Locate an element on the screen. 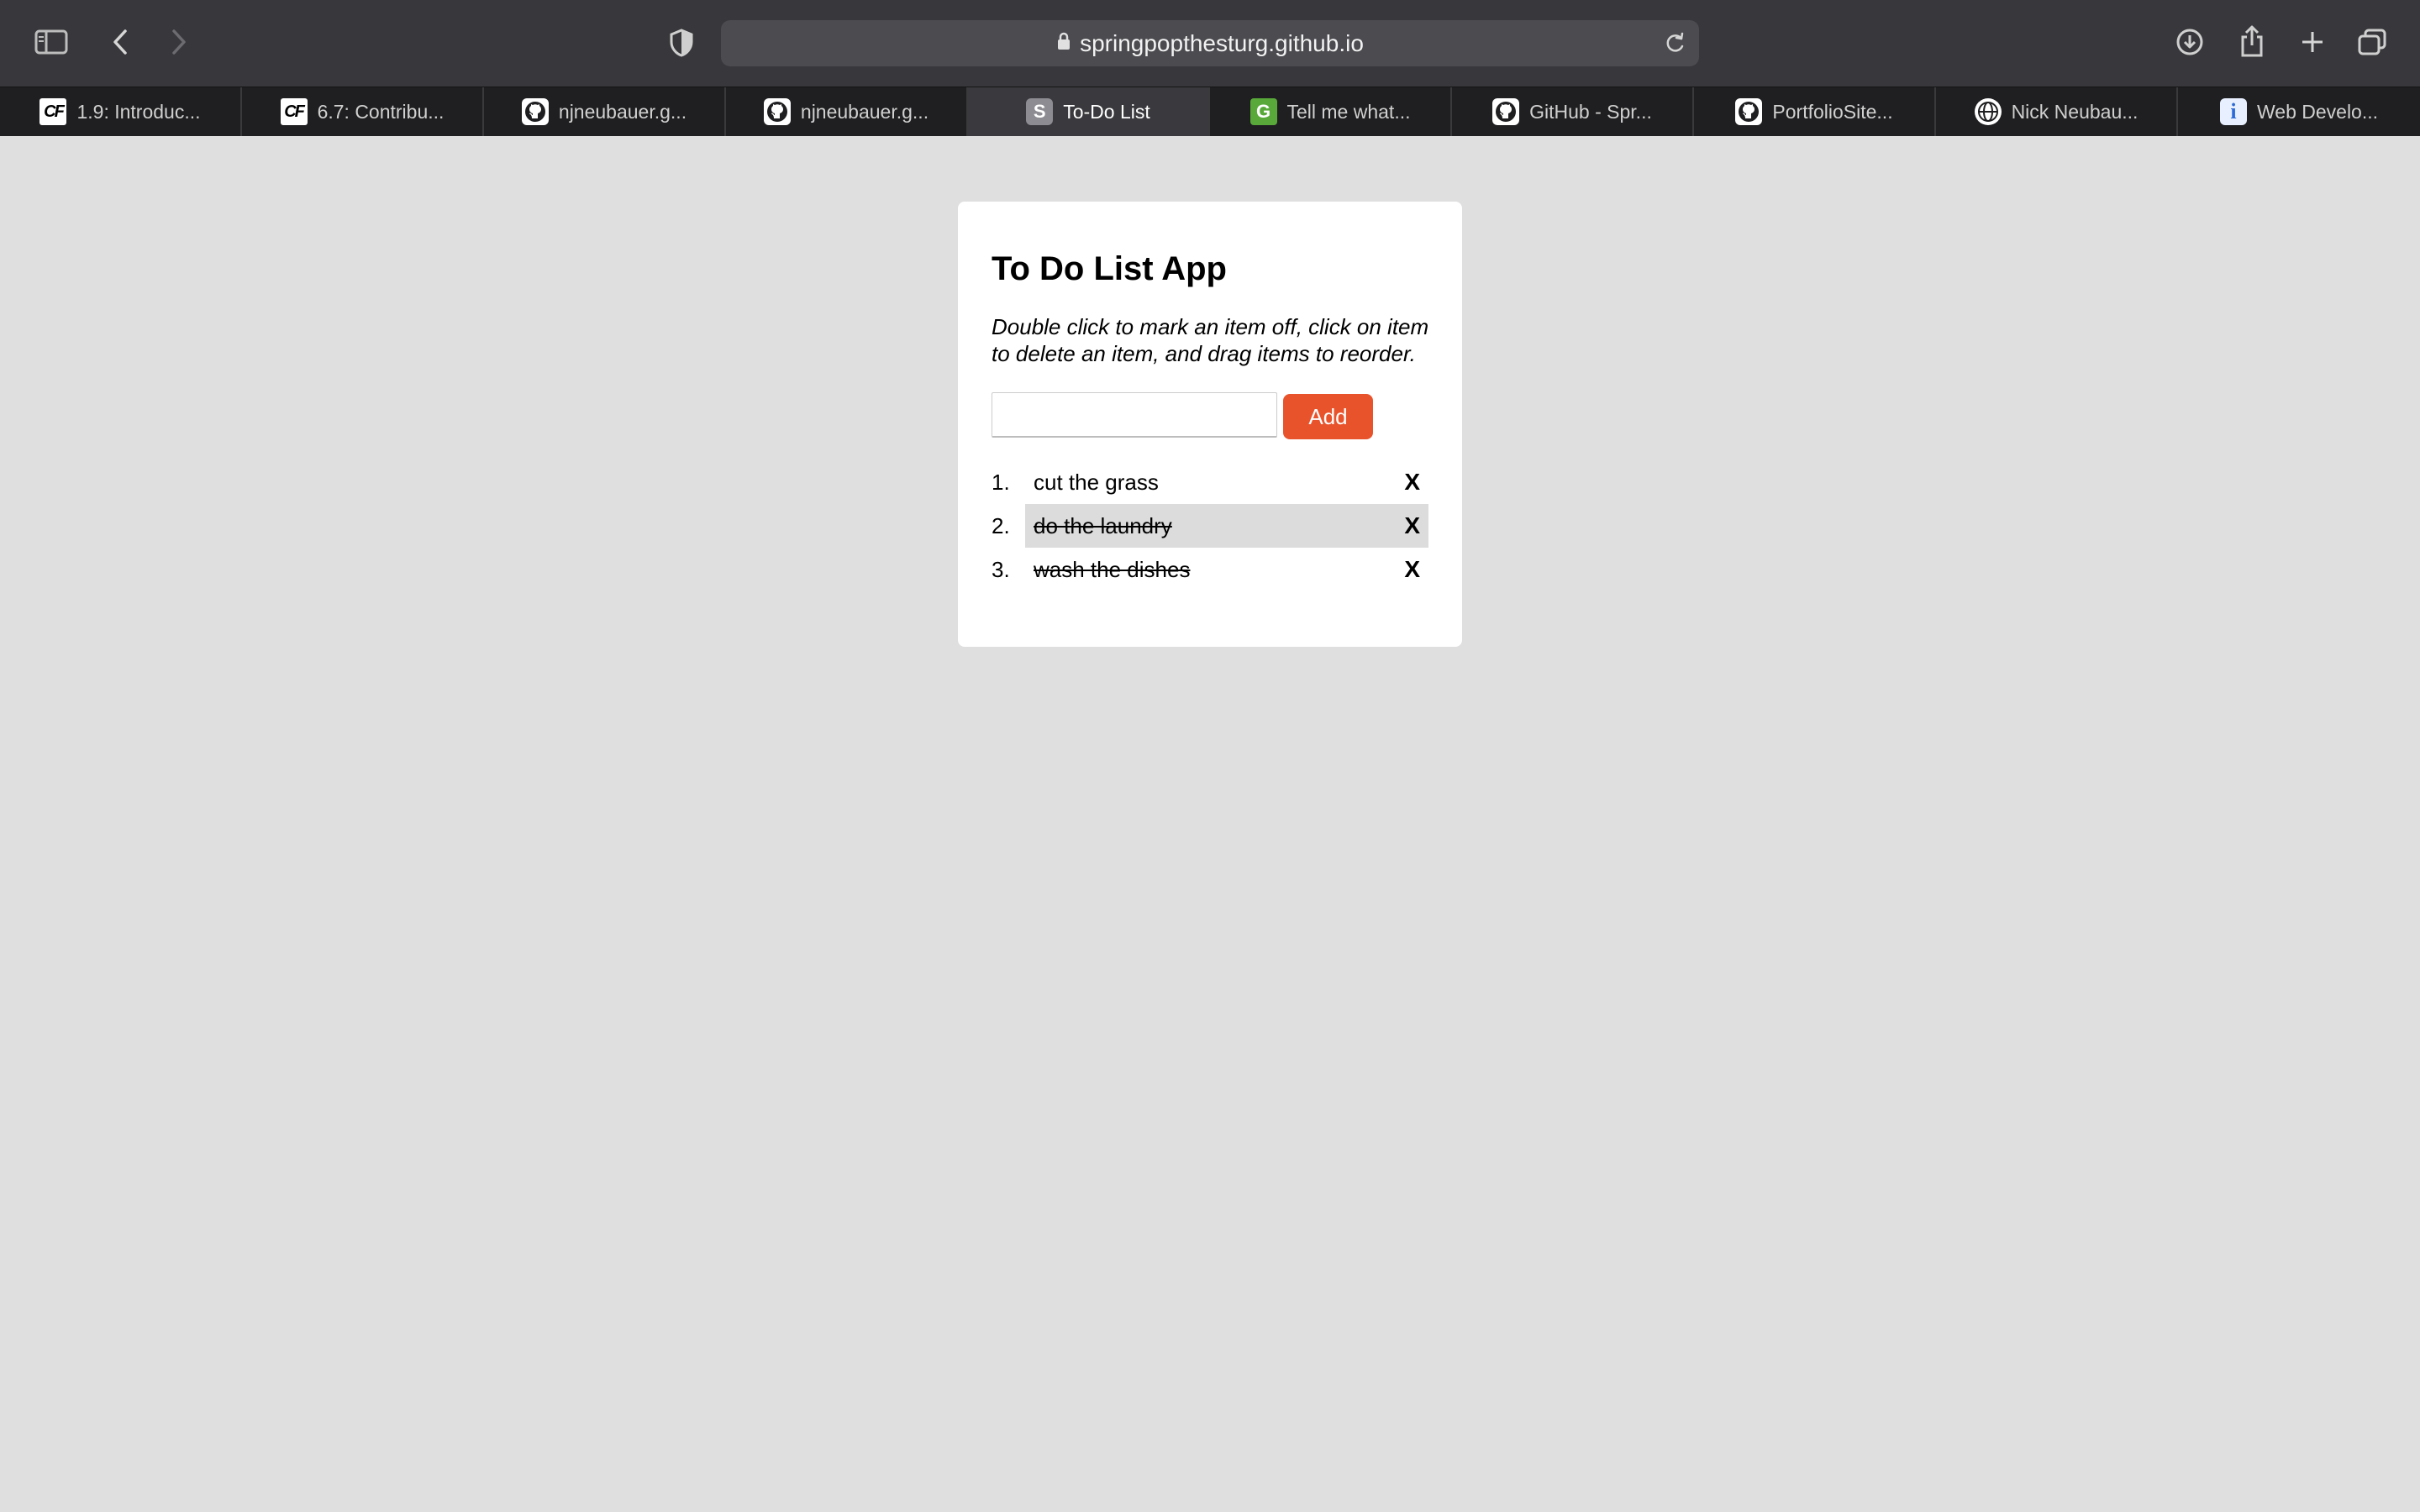 This screenshot has width=2420, height=1512. downloads-icon is located at coordinates (2190, 42).